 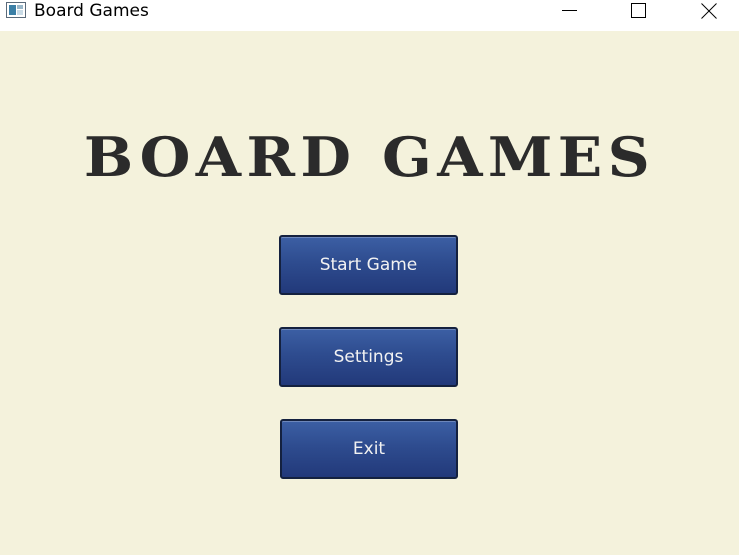 I want to click on close-button, so click(x=709, y=11).